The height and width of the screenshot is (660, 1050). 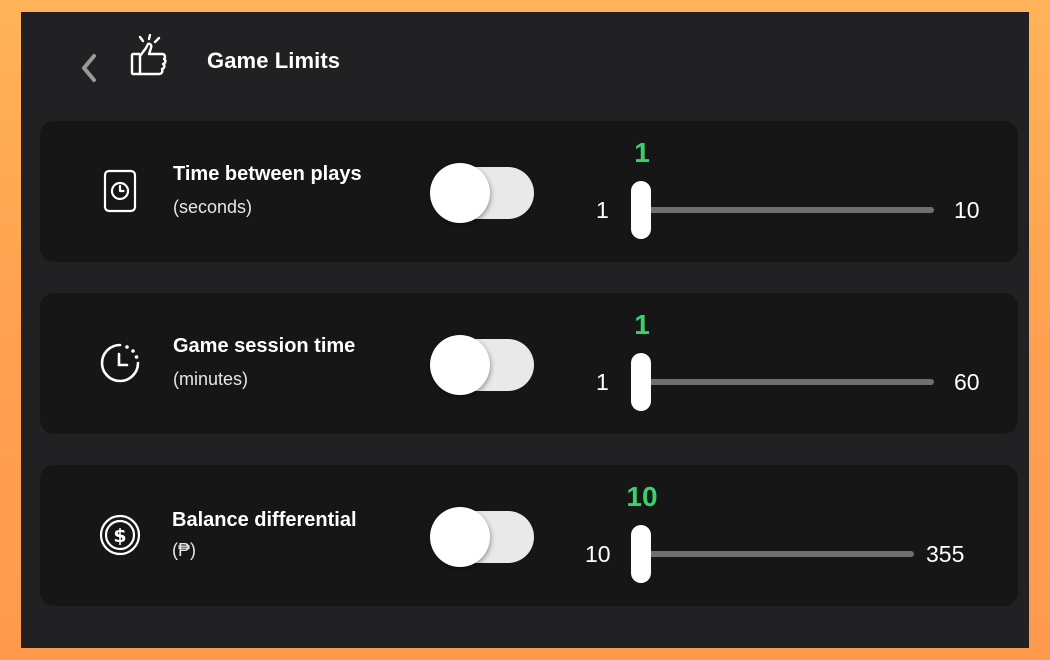 What do you see at coordinates (149, 55) in the screenshot?
I see `thumbs-up-icon` at bounding box center [149, 55].